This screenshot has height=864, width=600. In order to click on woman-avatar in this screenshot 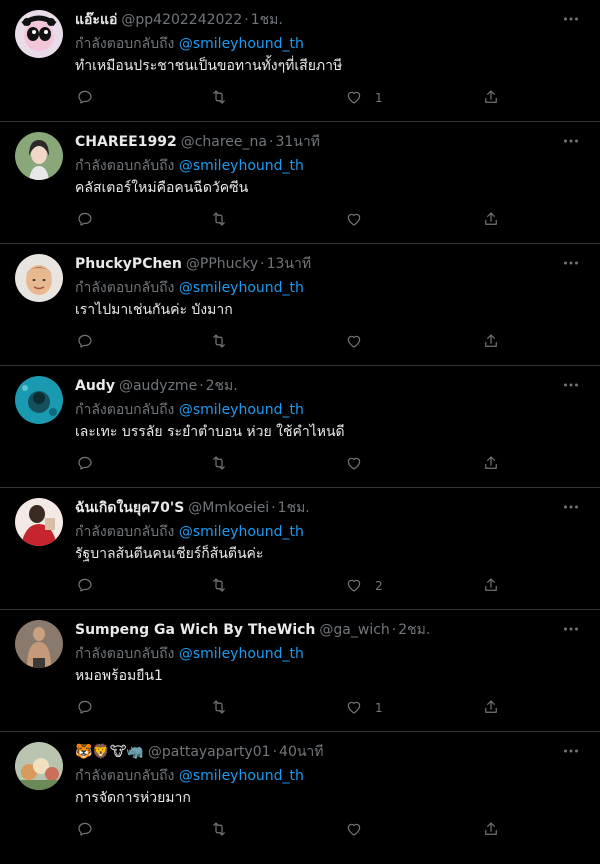, I will do `click(39, 156)`.